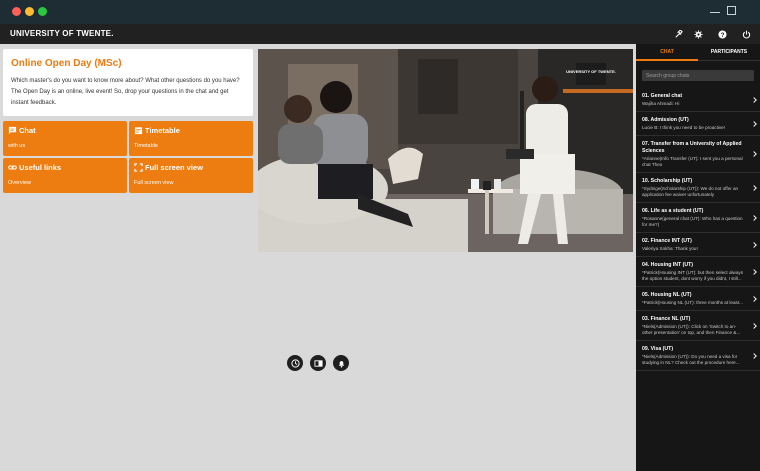 This screenshot has height=471, width=760. I want to click on maximize-icon, so click(731, 10).